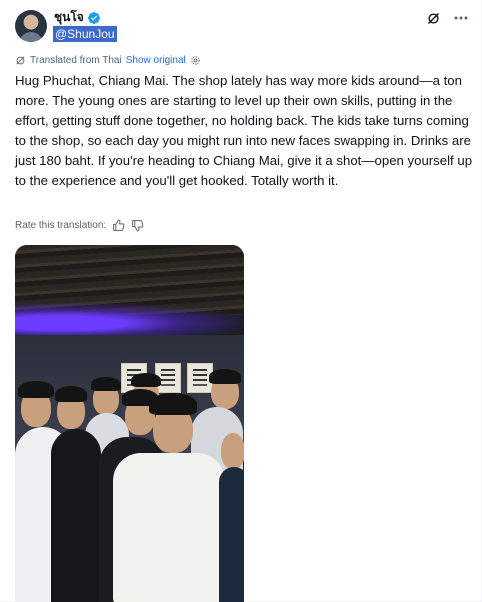 The width and height of the screenshot is (482, 602). I want to click on more-icon, so click(461, 18).